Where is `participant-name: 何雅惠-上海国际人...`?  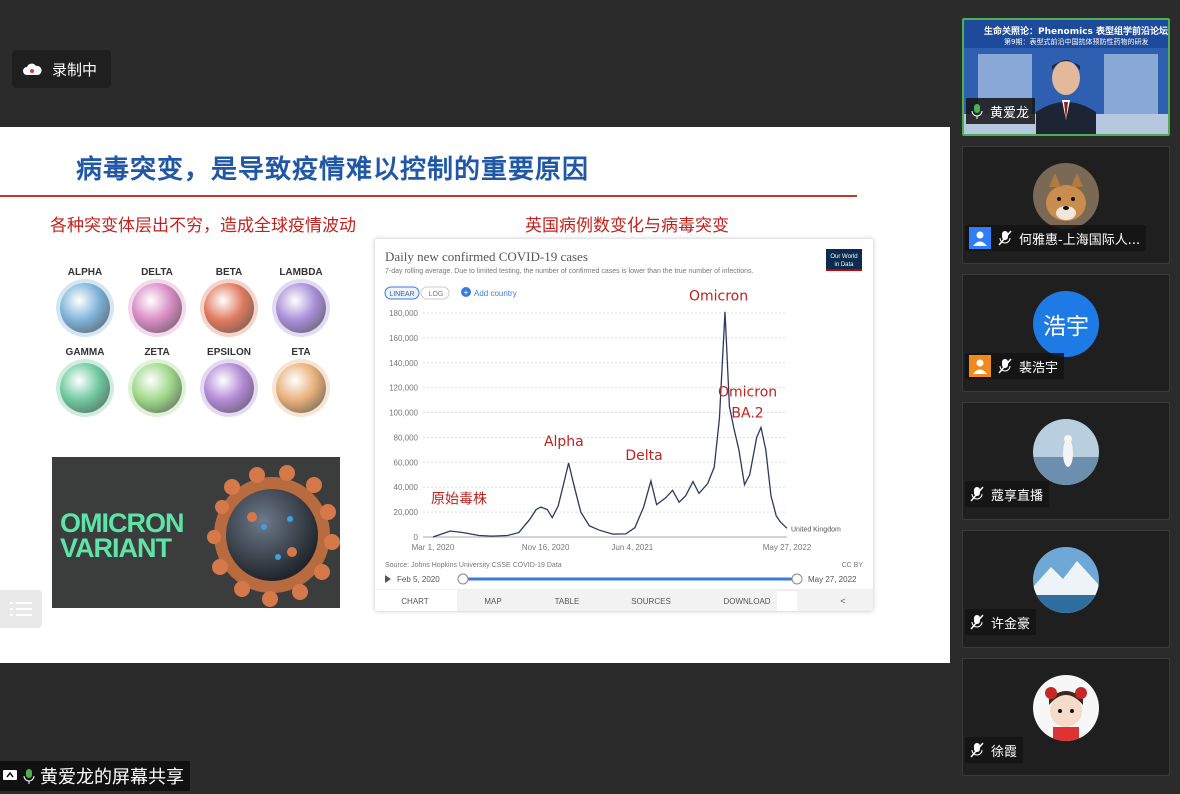 participant-name: 何雅惠-上海国际人... is located at coordinates (1080, 240).